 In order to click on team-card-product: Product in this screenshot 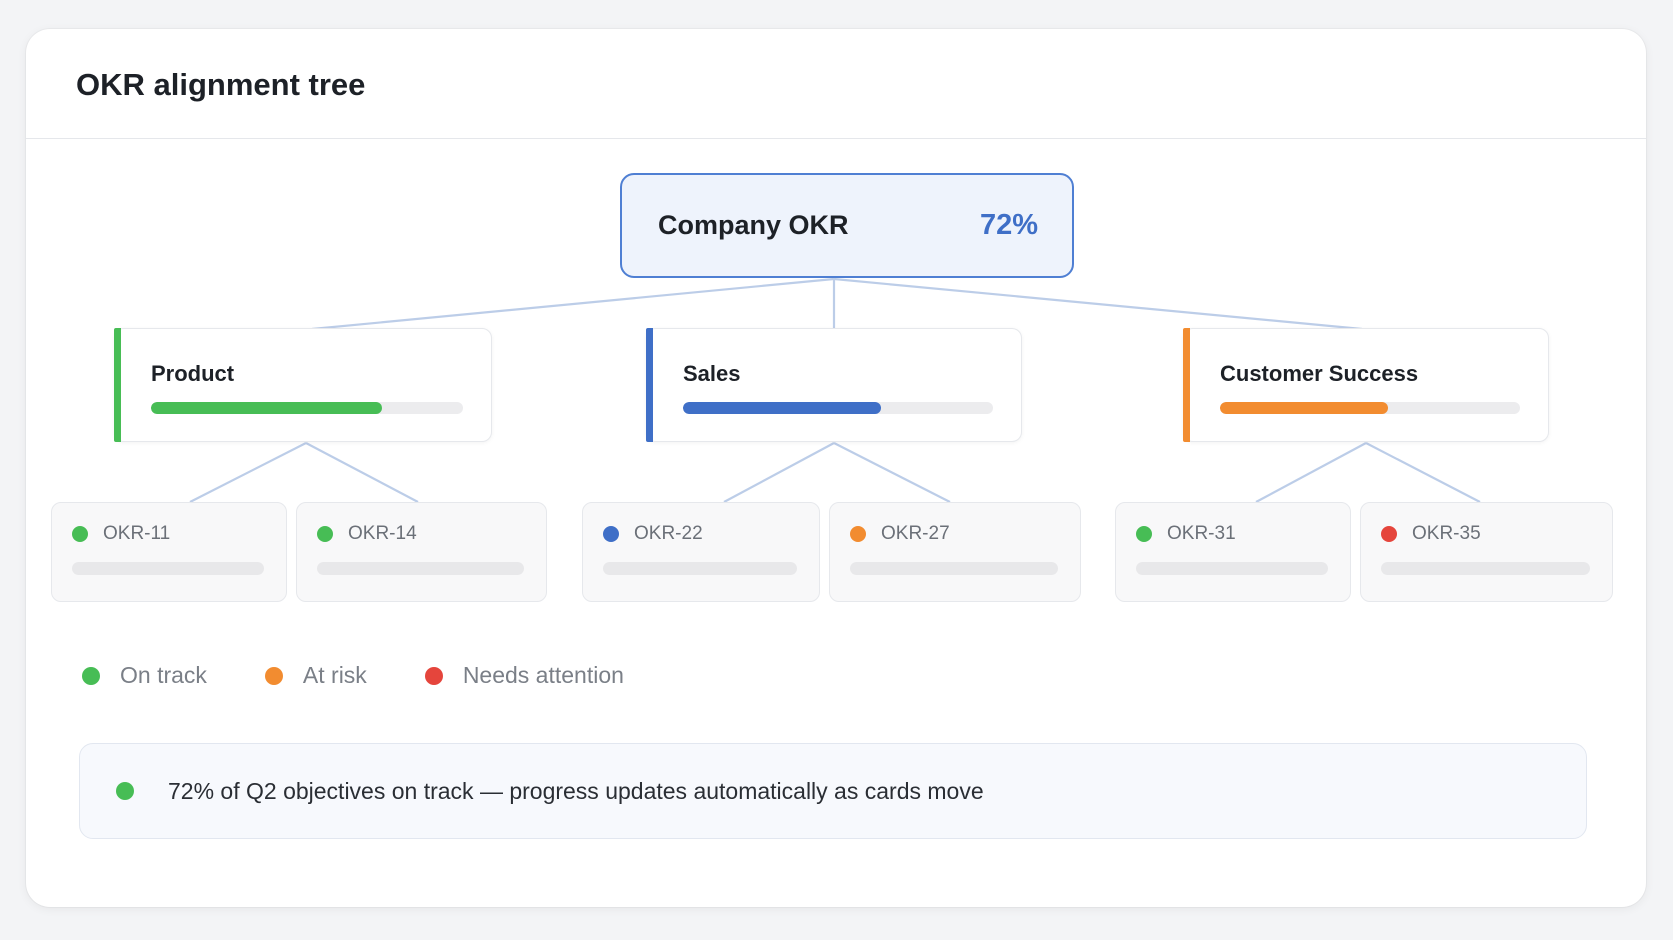, I will do `click(303, 385)`.